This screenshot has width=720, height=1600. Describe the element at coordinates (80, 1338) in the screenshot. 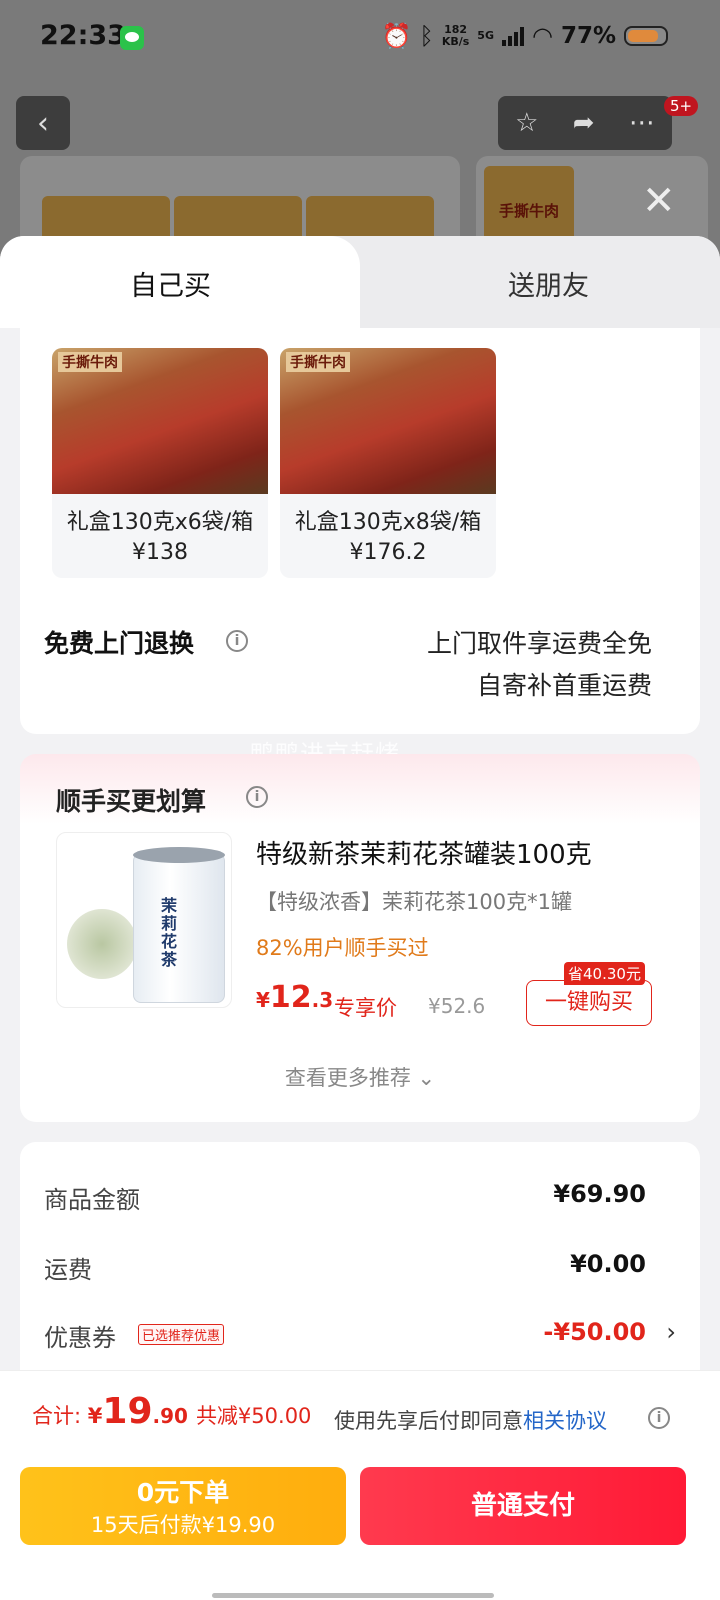

I see `coupon-label: 优惠券` at that location.